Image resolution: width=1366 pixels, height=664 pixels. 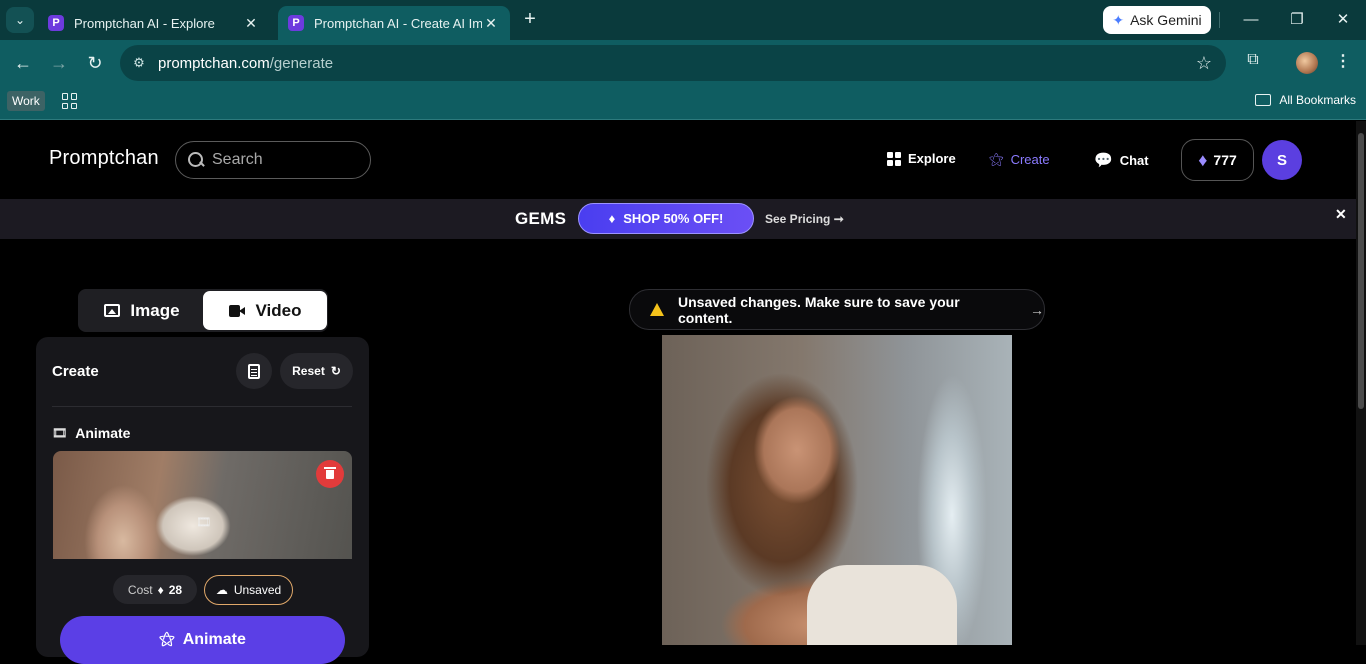 I want to click on profile-avatar, so click(x=1307, y=63).